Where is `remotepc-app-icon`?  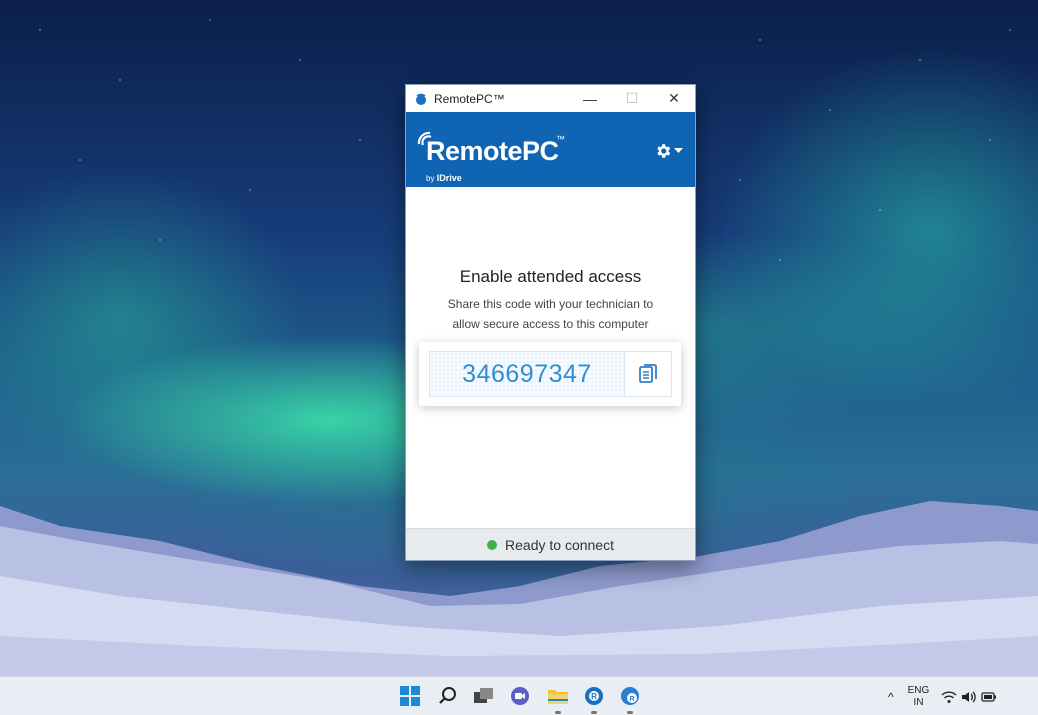
remotepc-app-icon is located at coordinates (421, 99).